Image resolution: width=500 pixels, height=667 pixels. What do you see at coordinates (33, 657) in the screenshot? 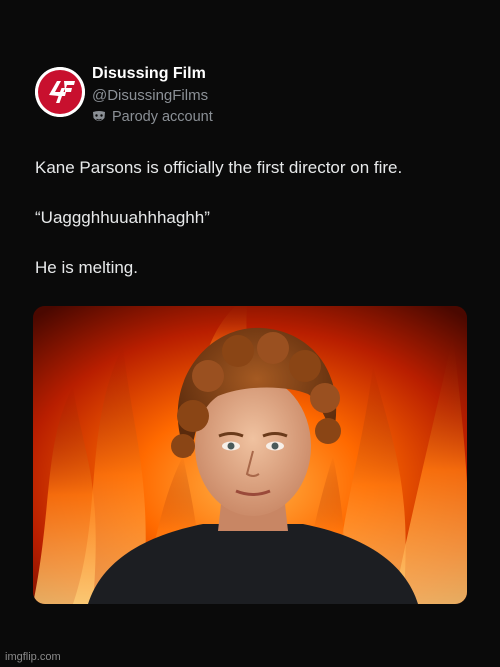
I see `imgflip-watermark: imgflip.com` at bounding box center [33, 657].